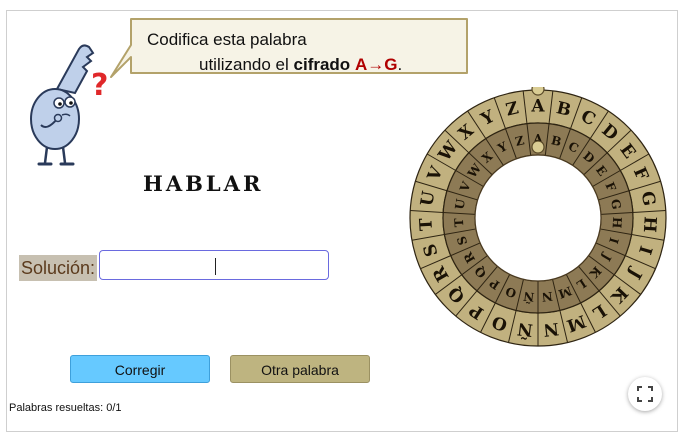 This screenshot has width=686, height=438. I want to click on next-word-button: Otra palabra, so click(300, 369).